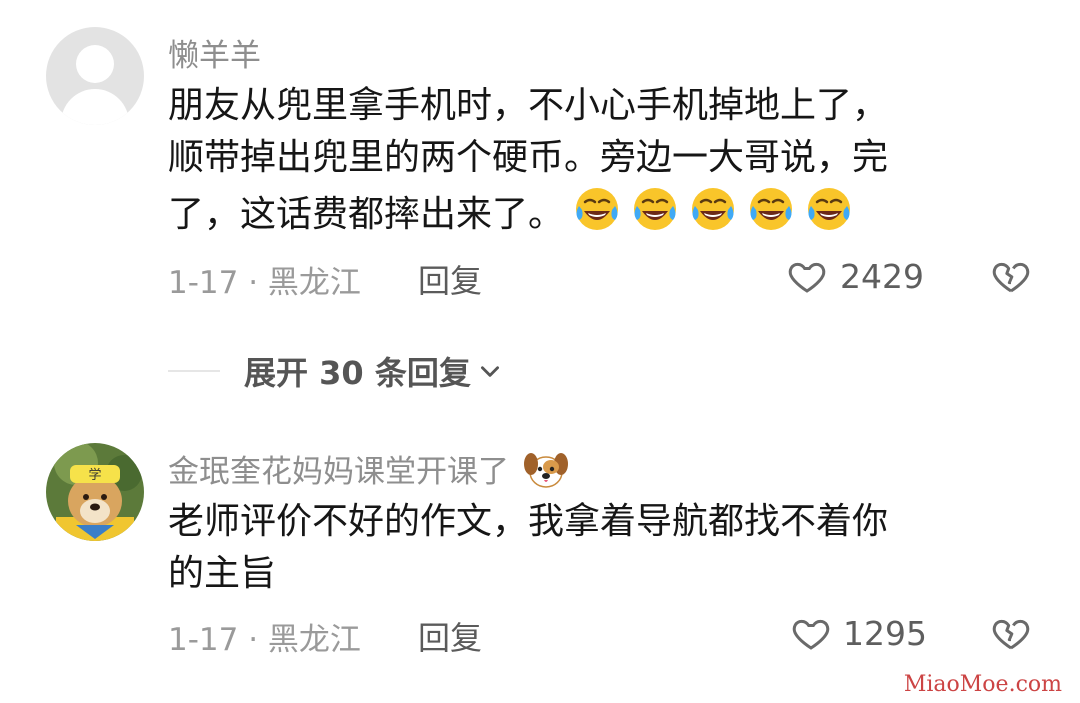  What do you see at coordinates (528, 105) in the screenshot?
I see `comment-text-line: 朋友从兜里拿手机时，不小心手机掉地上了，` at bounding box center [528, 105].